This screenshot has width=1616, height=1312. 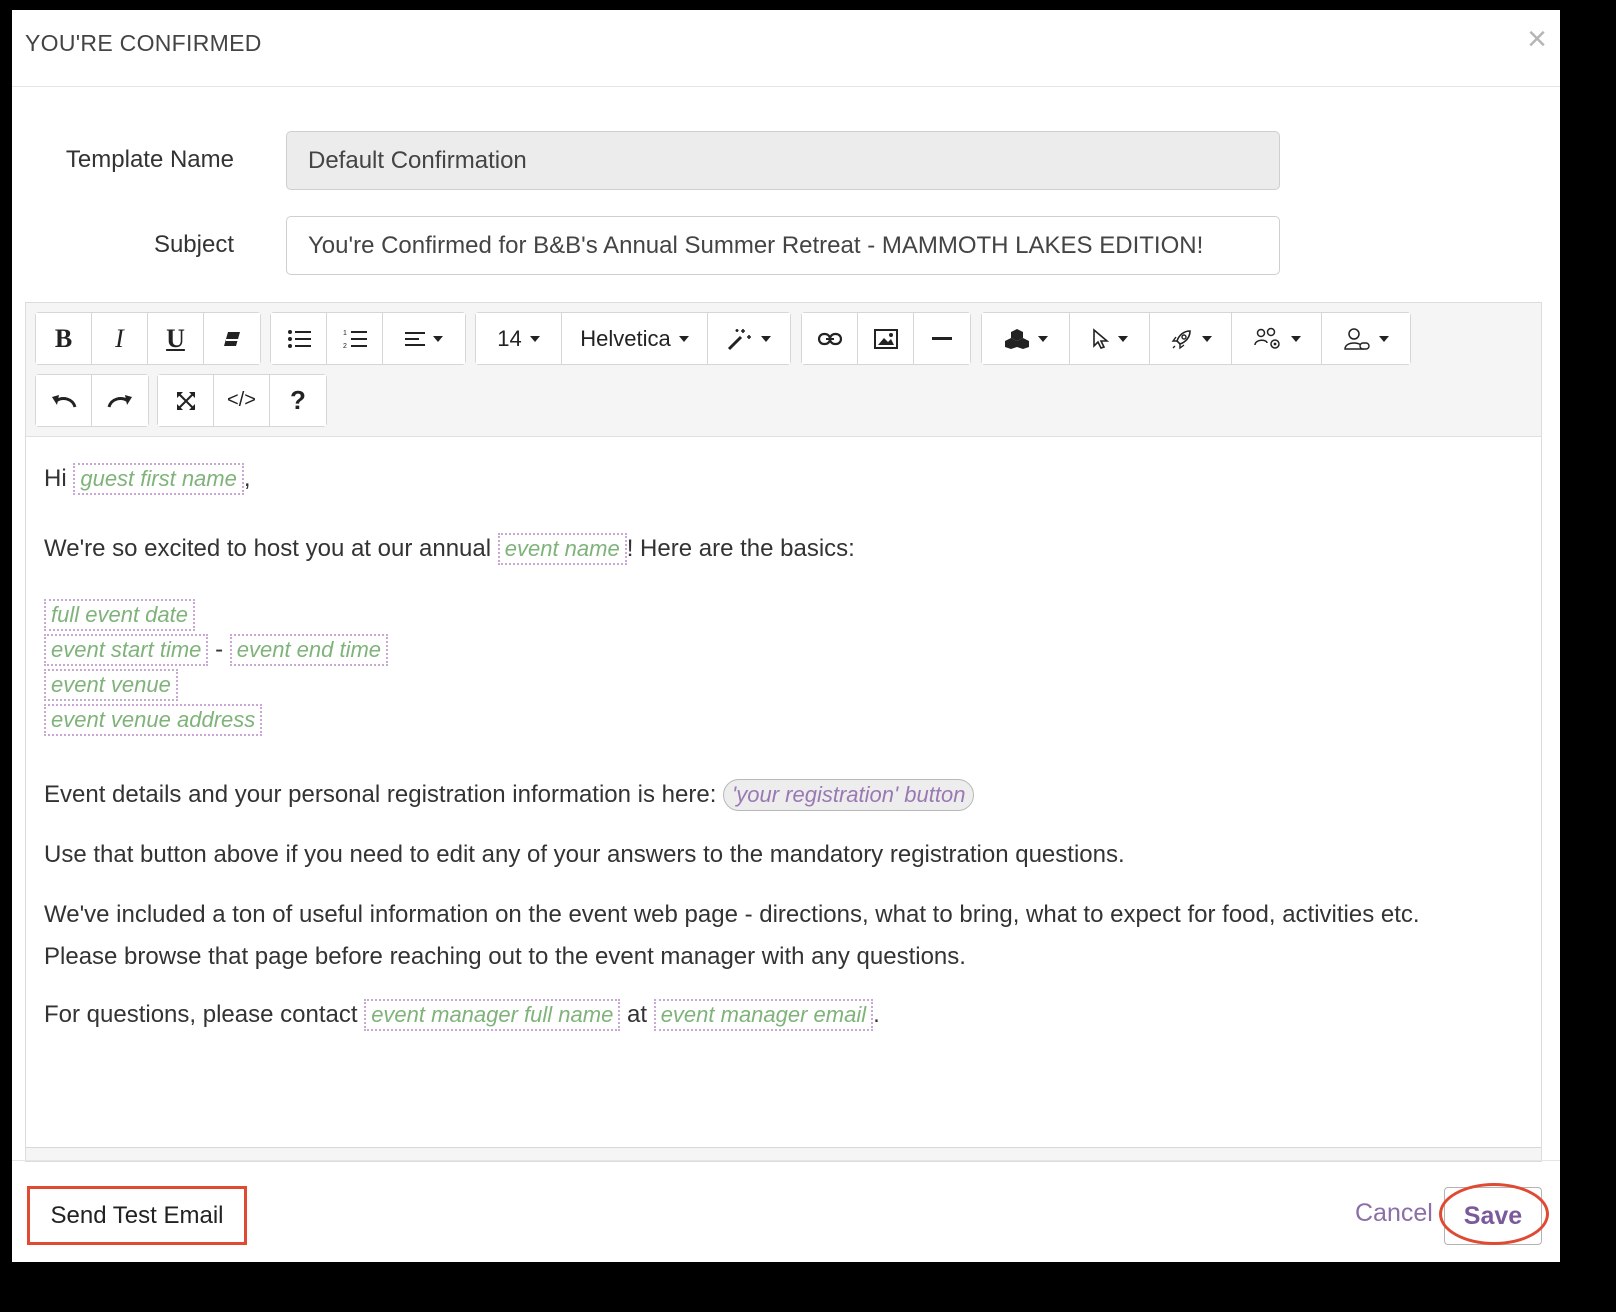 What do you see at coordinates (739, 339) in the screenshot?
I see `magic-wand-icon` at bounding box center [739, 339].